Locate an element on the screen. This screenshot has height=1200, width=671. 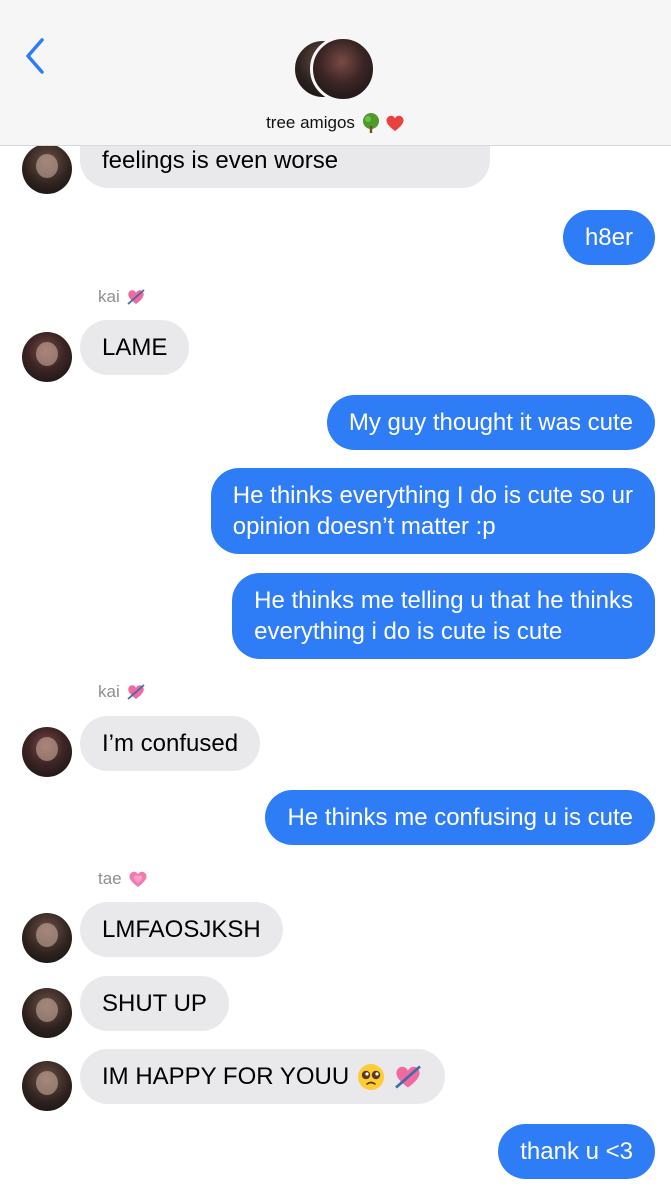
back-button is located at coordinates (35, 56).